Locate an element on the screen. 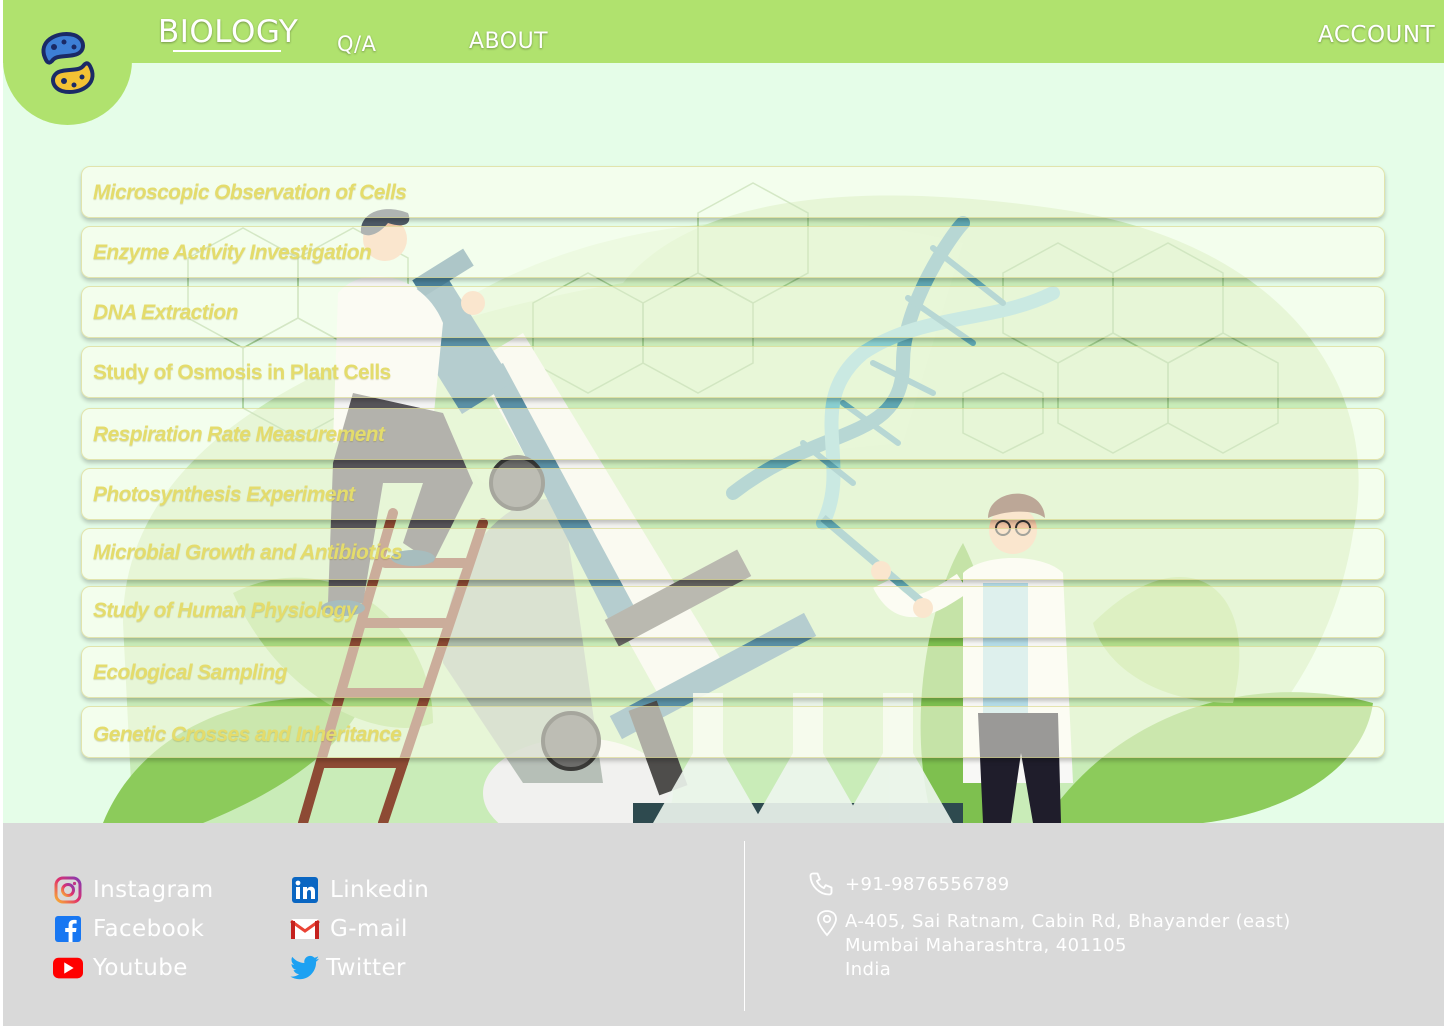 The width and height of the screenshot is (1448, 1032). facebook-link: Facebook is located at coordinates (128, 929).